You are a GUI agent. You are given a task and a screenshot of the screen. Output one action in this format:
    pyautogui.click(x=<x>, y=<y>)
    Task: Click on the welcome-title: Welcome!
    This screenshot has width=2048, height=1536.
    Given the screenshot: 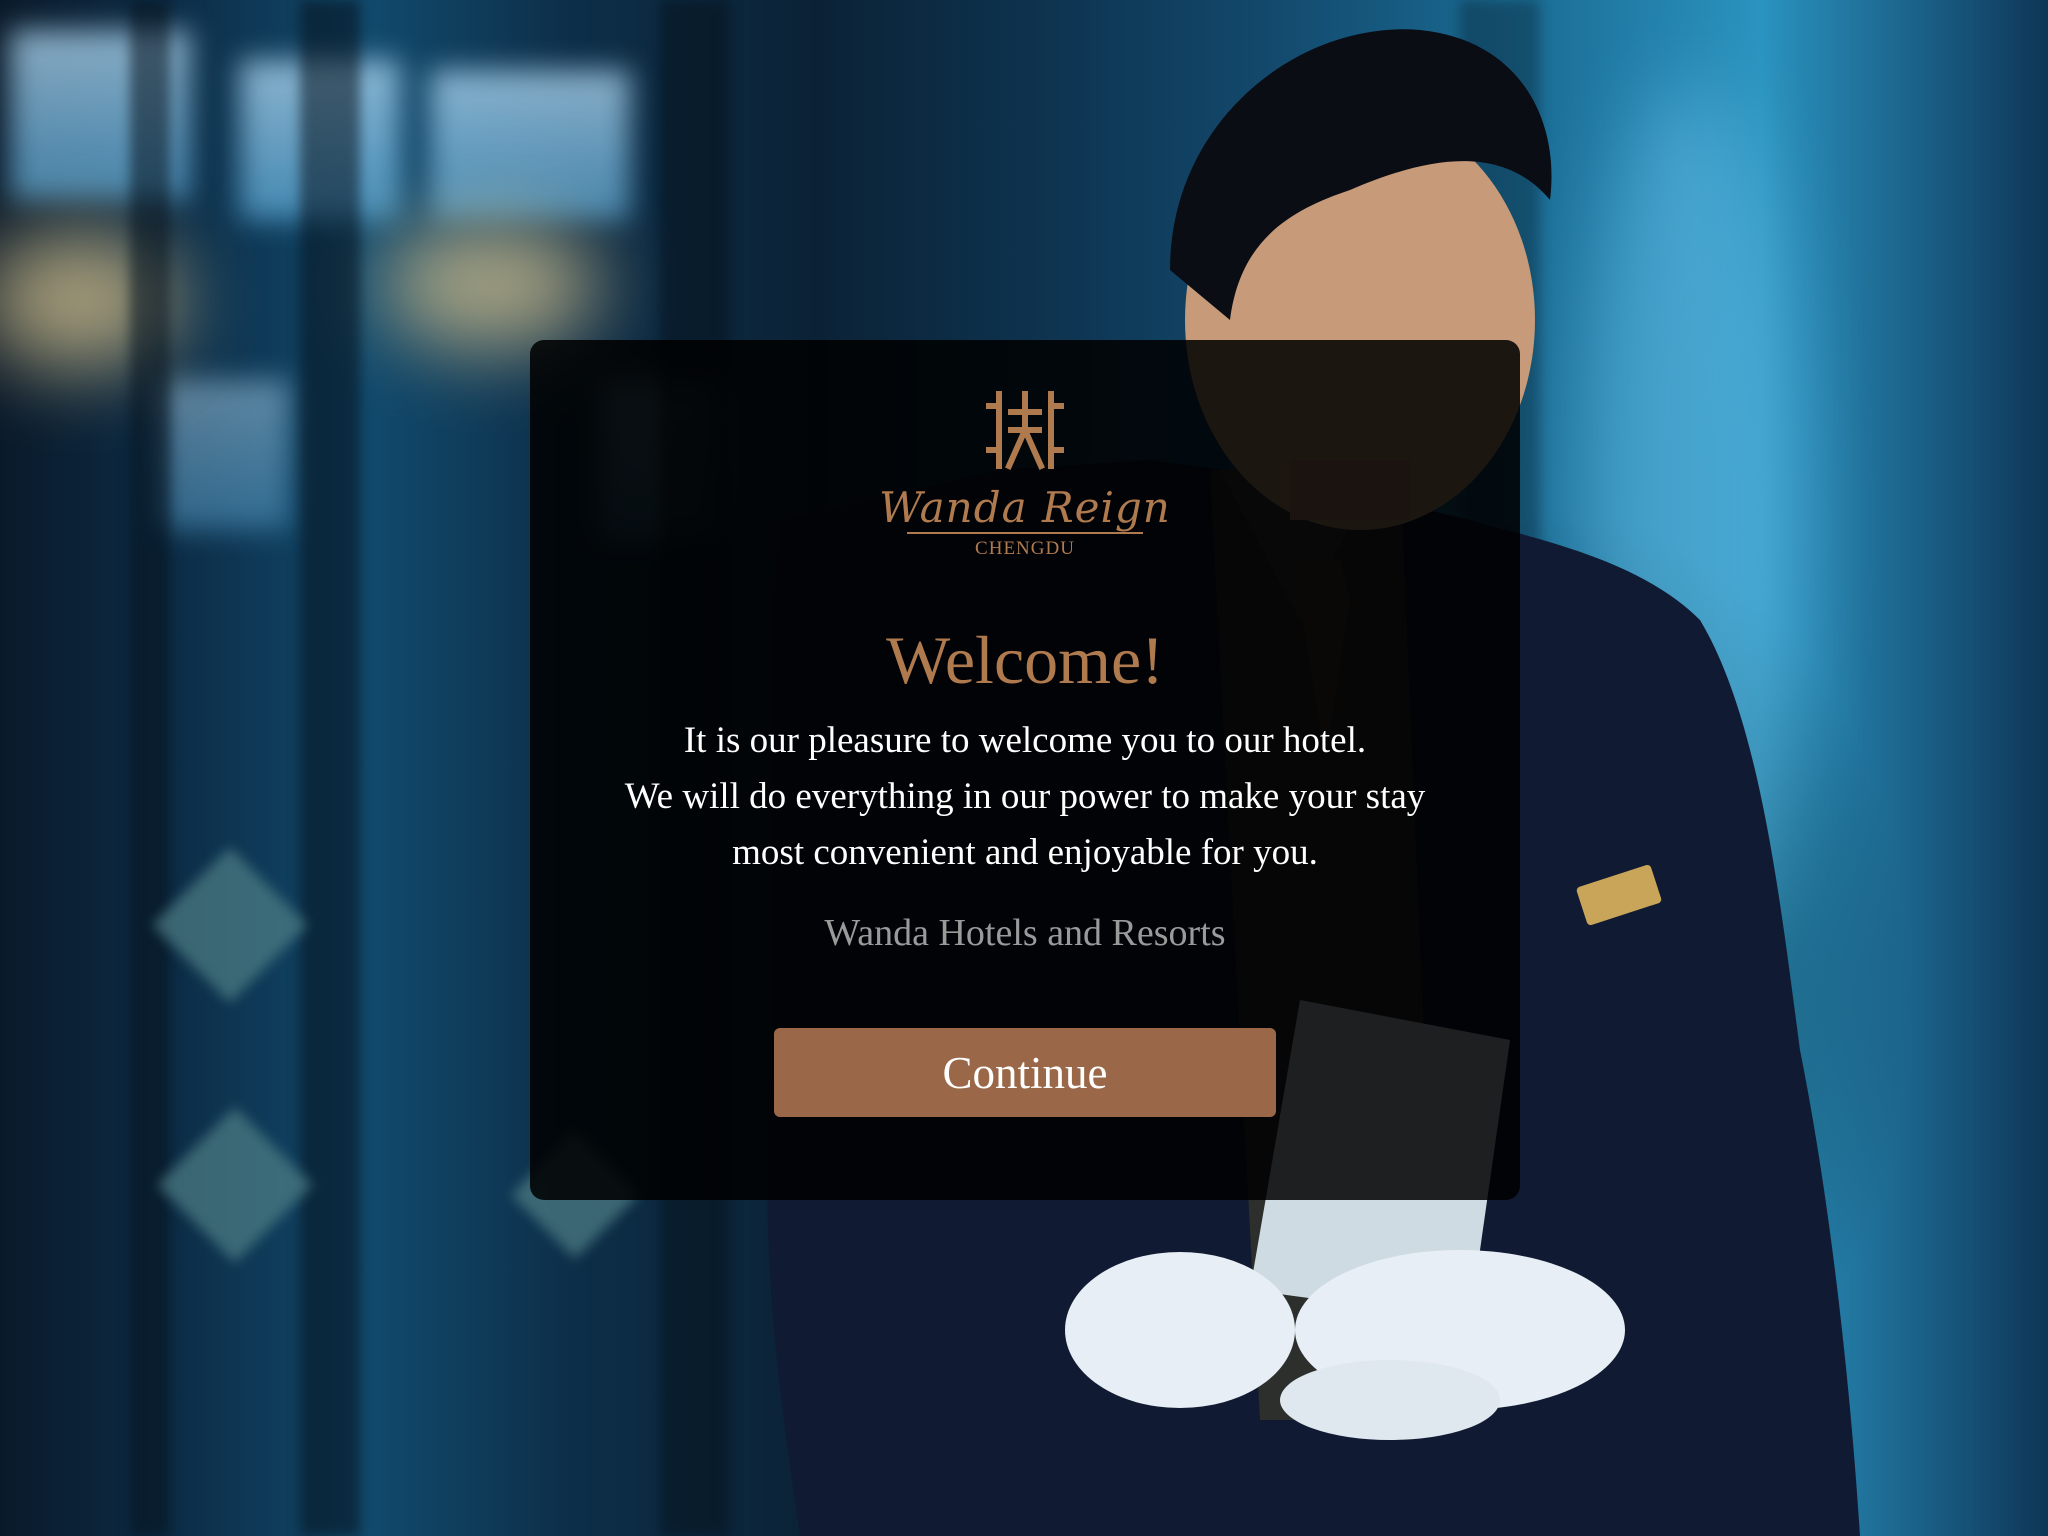 What is the action you would take?
    pyautogui.click(x=1025, y=660)
    